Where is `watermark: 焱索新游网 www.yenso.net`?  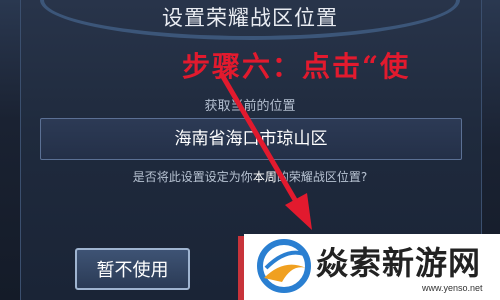 watermark: 焱索新游网 www.yenso.net is located at coordinates (372, 267).